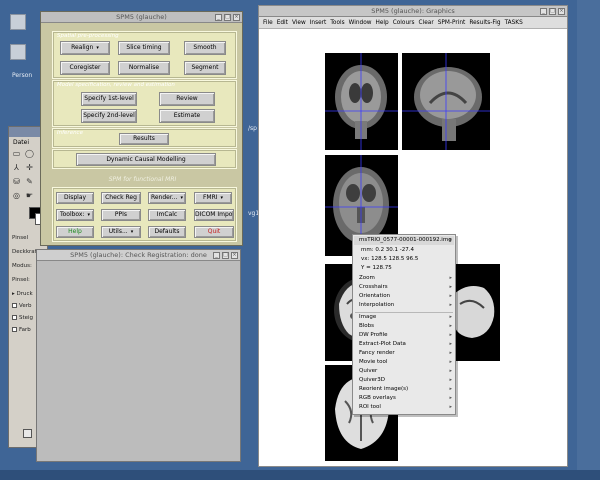 This screenshot has width=600, height=480. I want to click on checkbox-label: Verb, so click(25, 306).